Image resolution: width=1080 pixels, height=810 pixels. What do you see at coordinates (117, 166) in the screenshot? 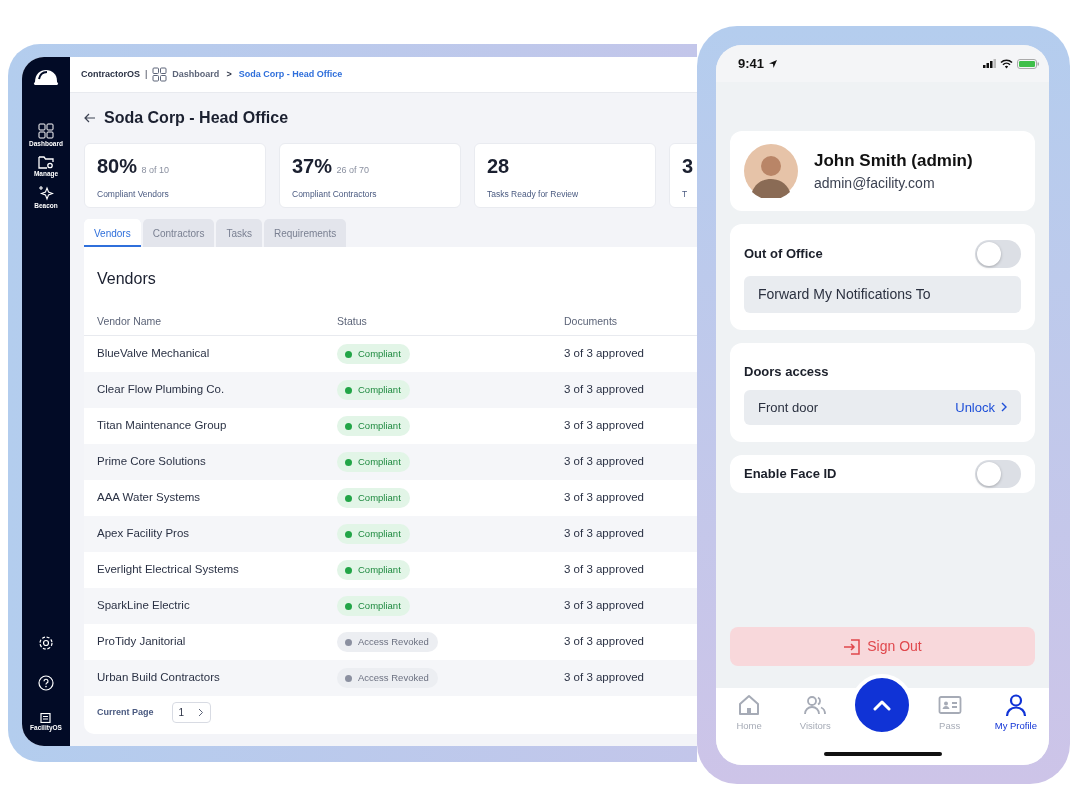
I see `stat-value: 80%` at bounding box center [117, 166].